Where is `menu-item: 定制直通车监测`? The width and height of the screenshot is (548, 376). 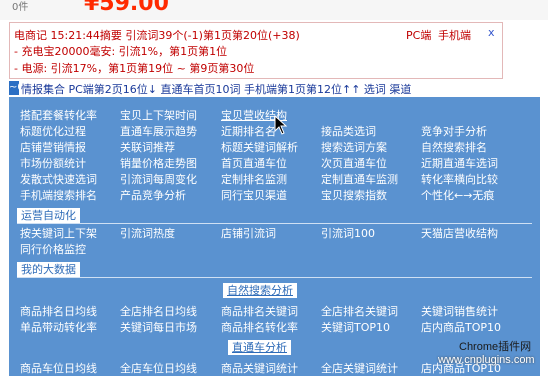
menu-item: 定制直通车监测 is located at coordinates (359, 179).